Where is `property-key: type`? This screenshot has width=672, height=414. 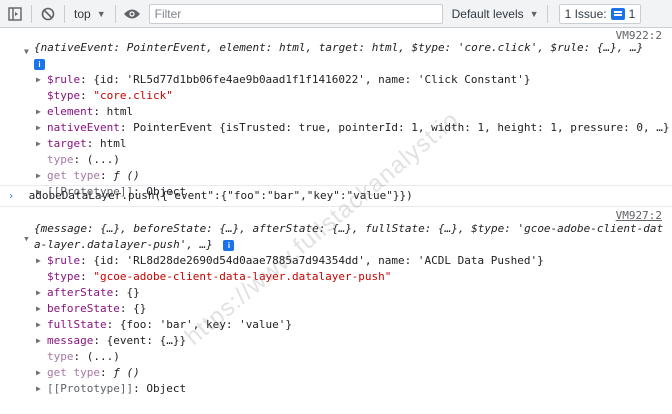 property-key: type is located at coordinates (60, 356).